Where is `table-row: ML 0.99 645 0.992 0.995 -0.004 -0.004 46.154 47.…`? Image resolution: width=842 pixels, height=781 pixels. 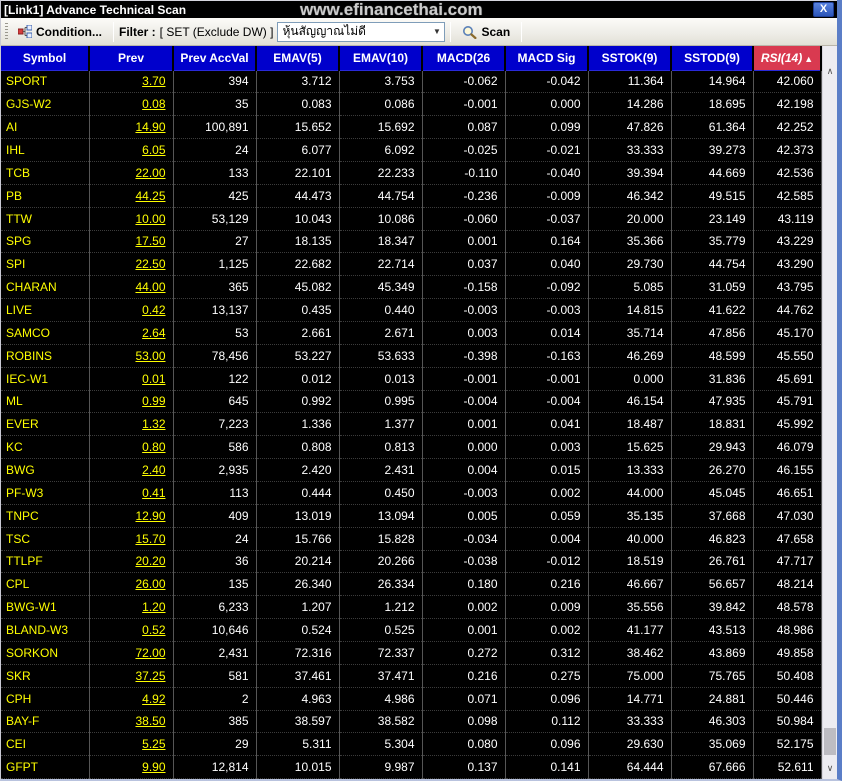 table-row: ML 0.99 645 0.992 0.995 -0.004 -0.004 46.154 47.… is located at coordinates (411, 402).